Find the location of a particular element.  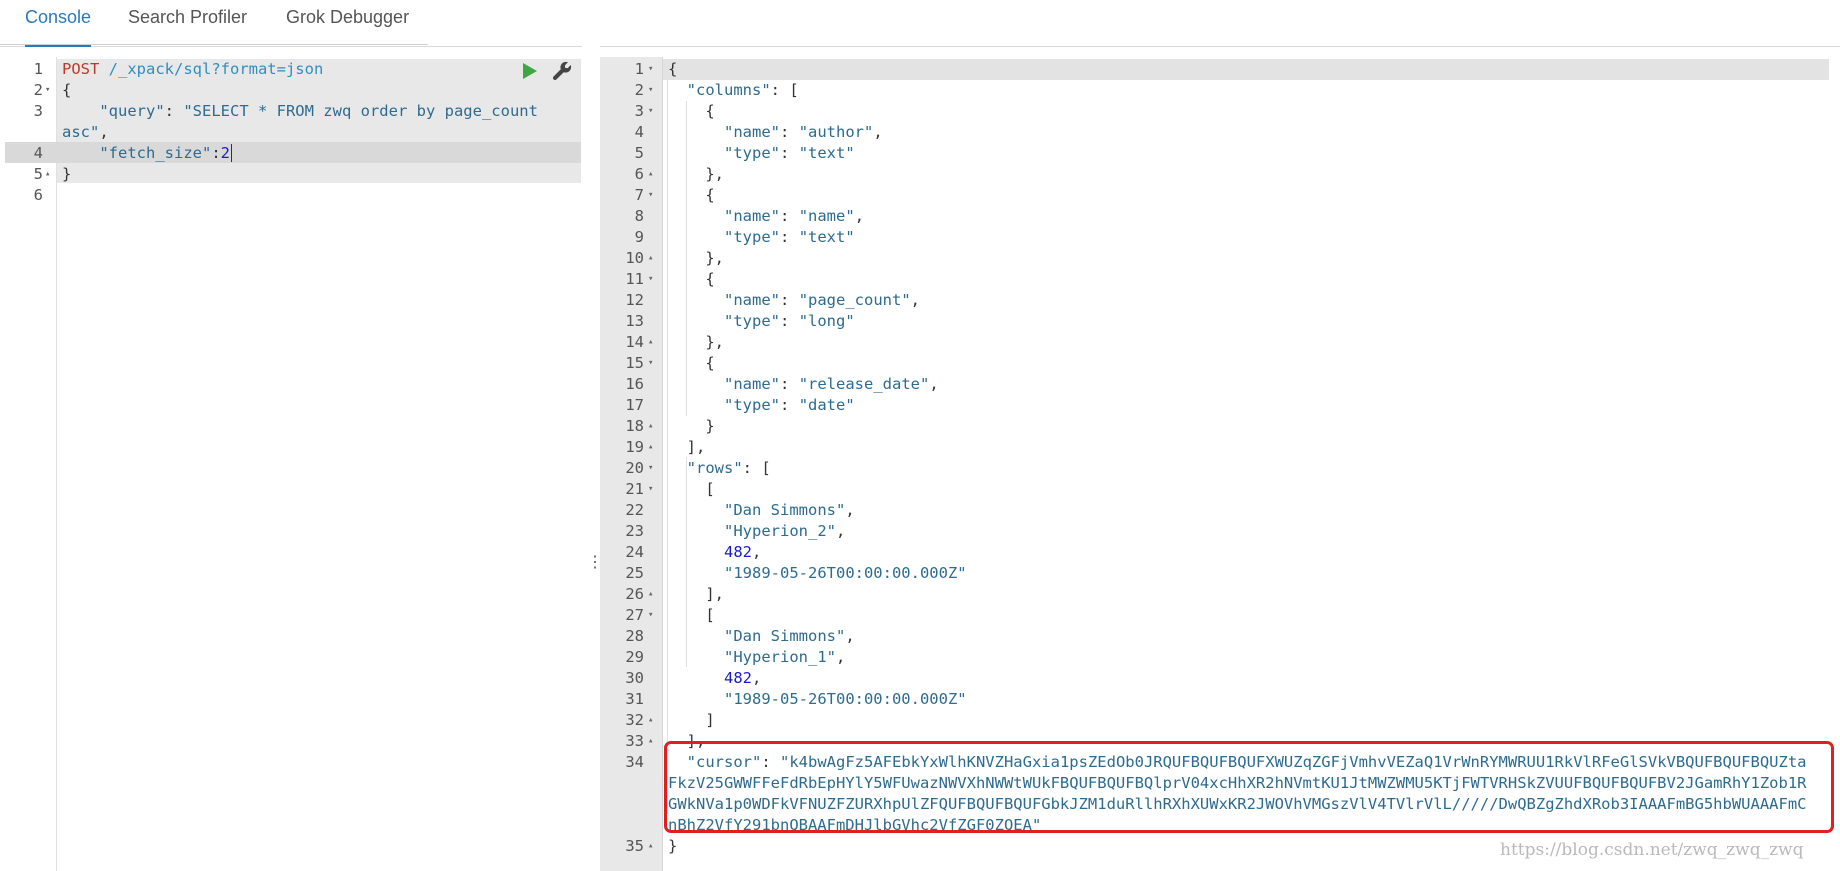

line-number: 15 is located at coordinates (634, 363).